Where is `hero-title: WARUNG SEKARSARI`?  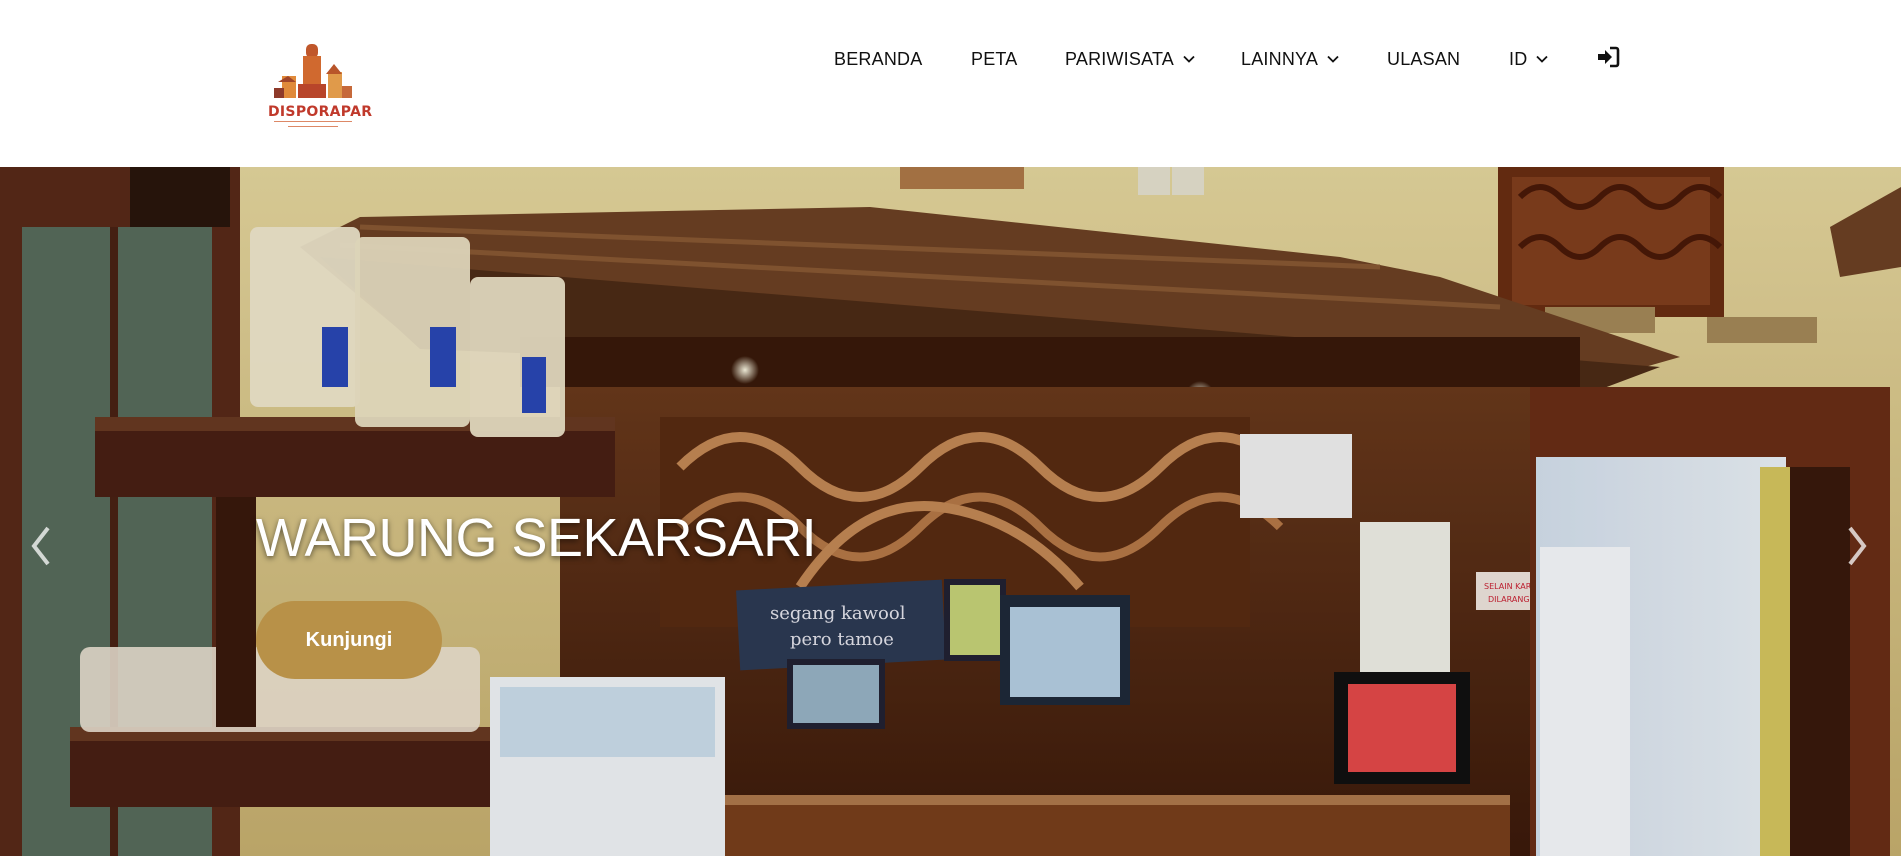
hero-title: WARUNG SEKARSARI is located at coordinates (536, 538).